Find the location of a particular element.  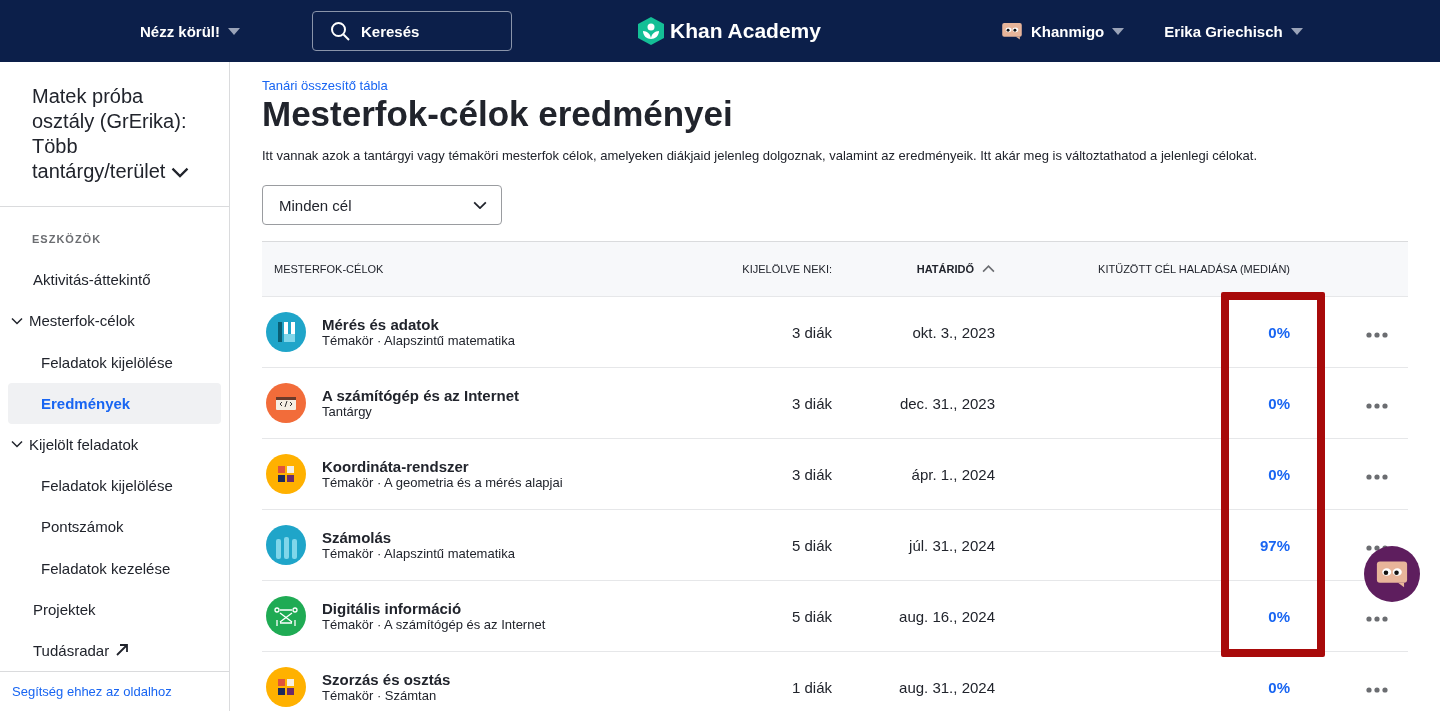

sidebar-group: Mesterfok-célok is located at coordinates (114, 321).